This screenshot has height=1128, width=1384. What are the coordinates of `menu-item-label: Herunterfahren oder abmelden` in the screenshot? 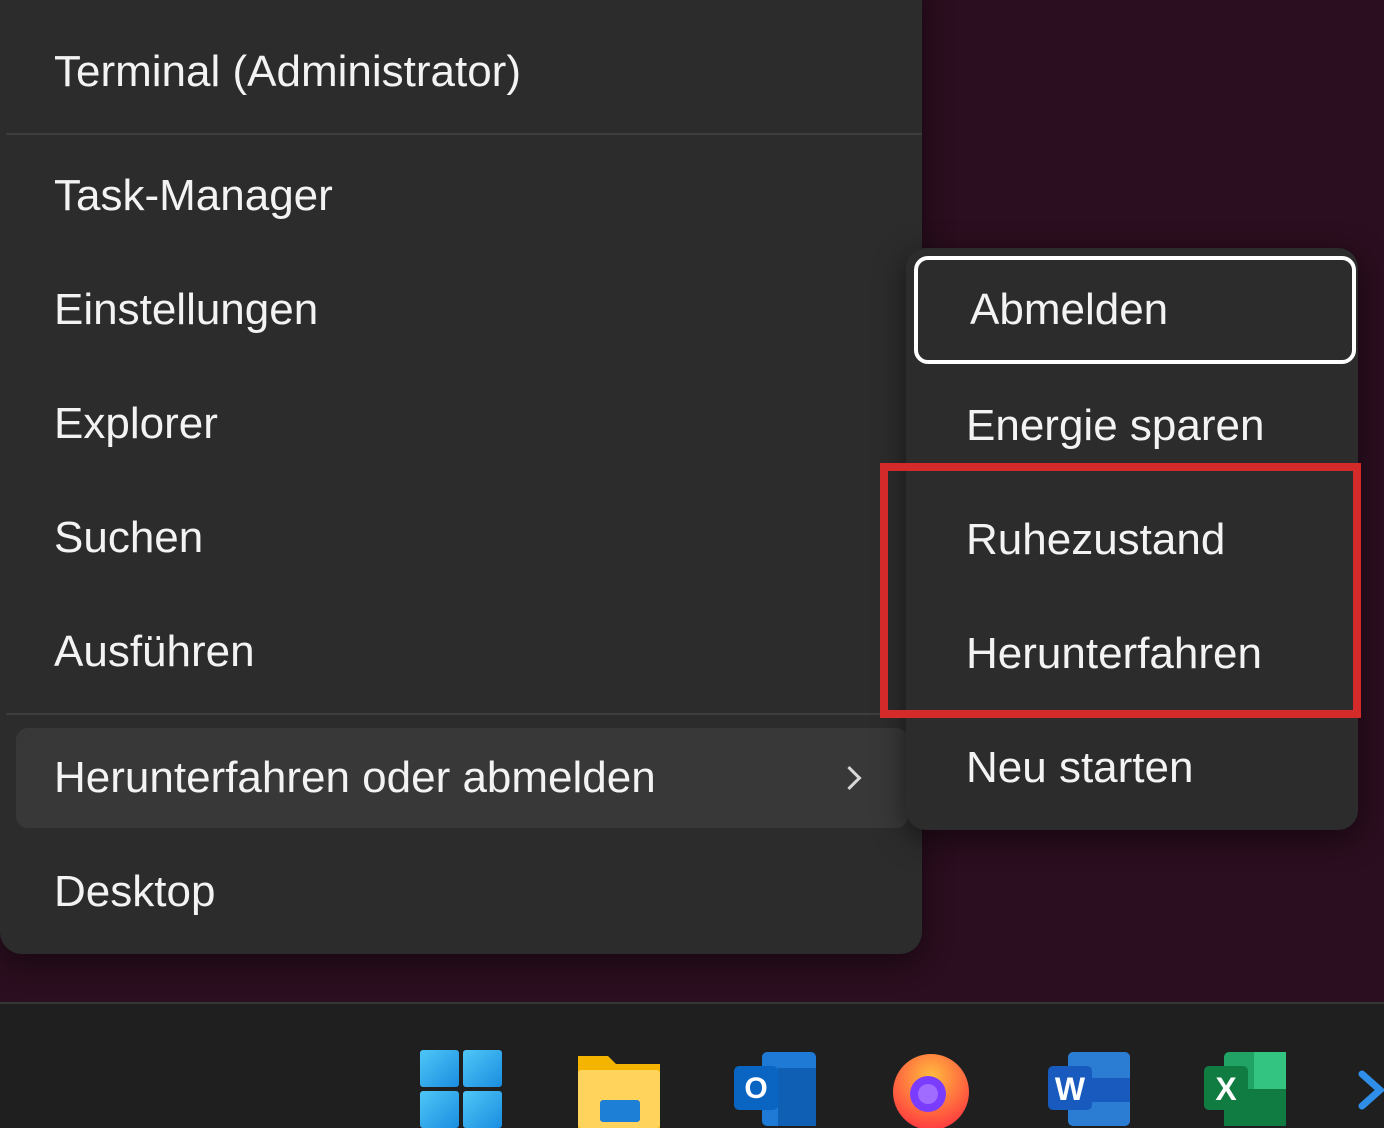 It's located at (355, 777).